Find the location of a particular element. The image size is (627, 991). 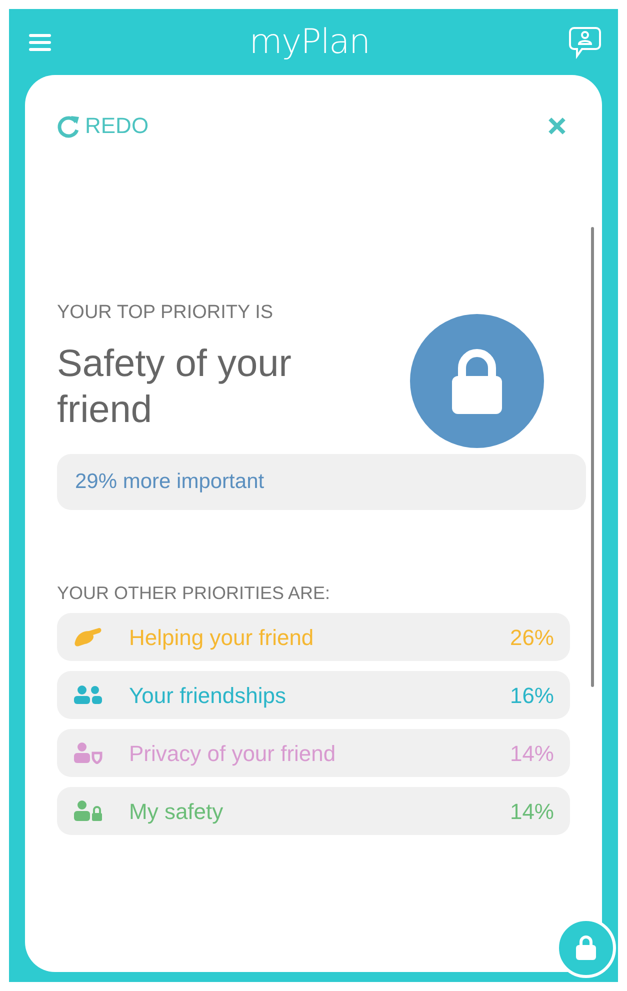

priority-percent: 26% is located at coordinates (532, 638).